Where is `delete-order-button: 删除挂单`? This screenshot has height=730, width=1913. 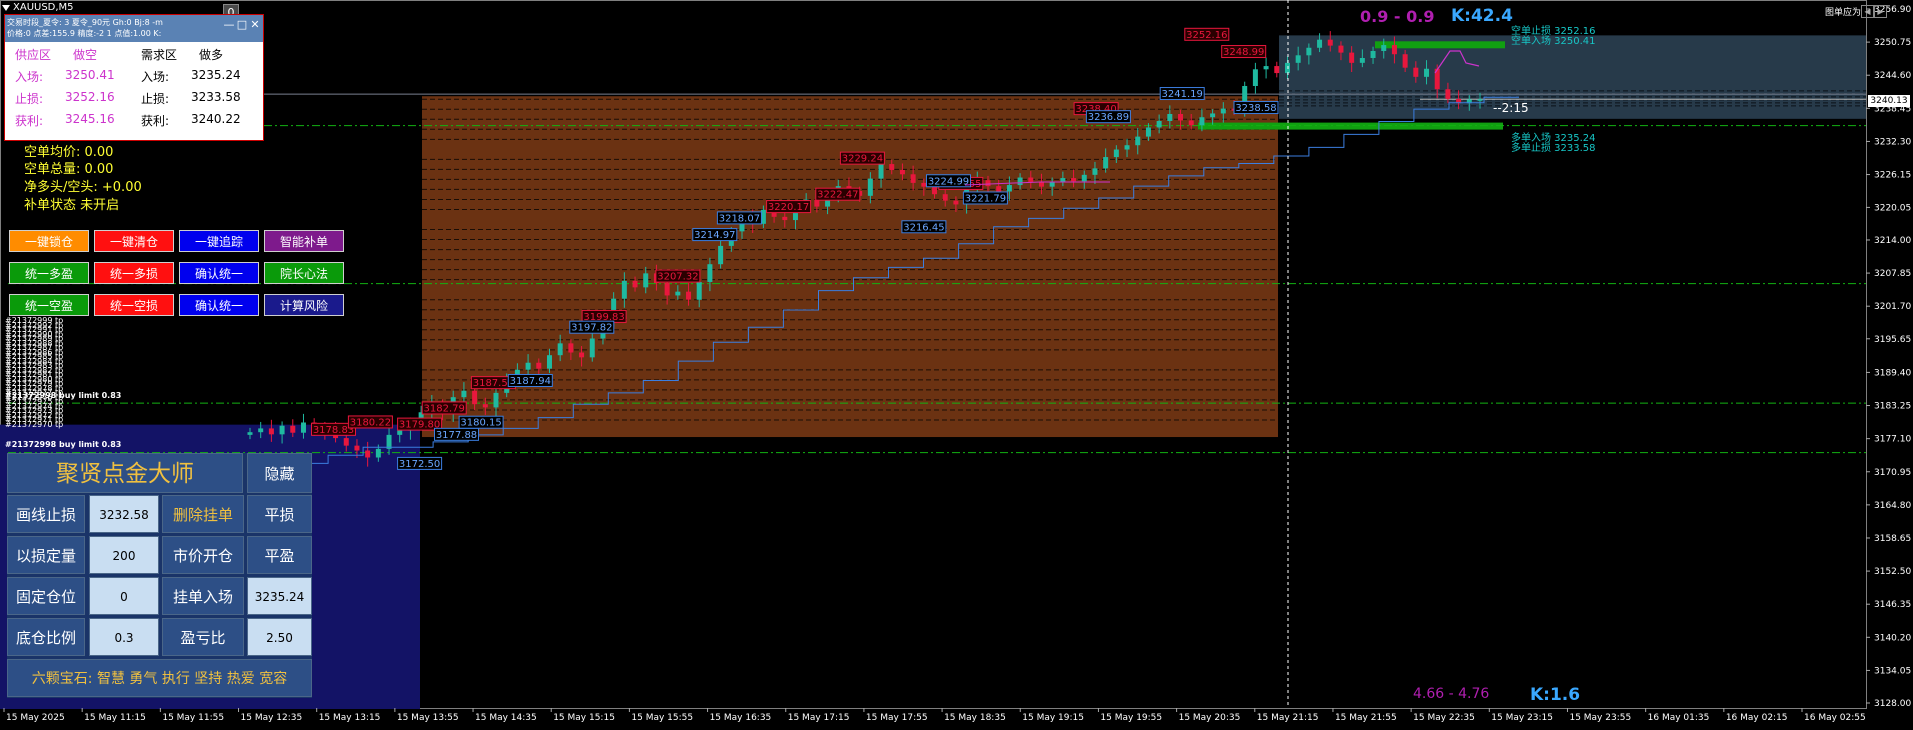 delete-order-button: 删除挂单 is located at coordinates (203, 514).